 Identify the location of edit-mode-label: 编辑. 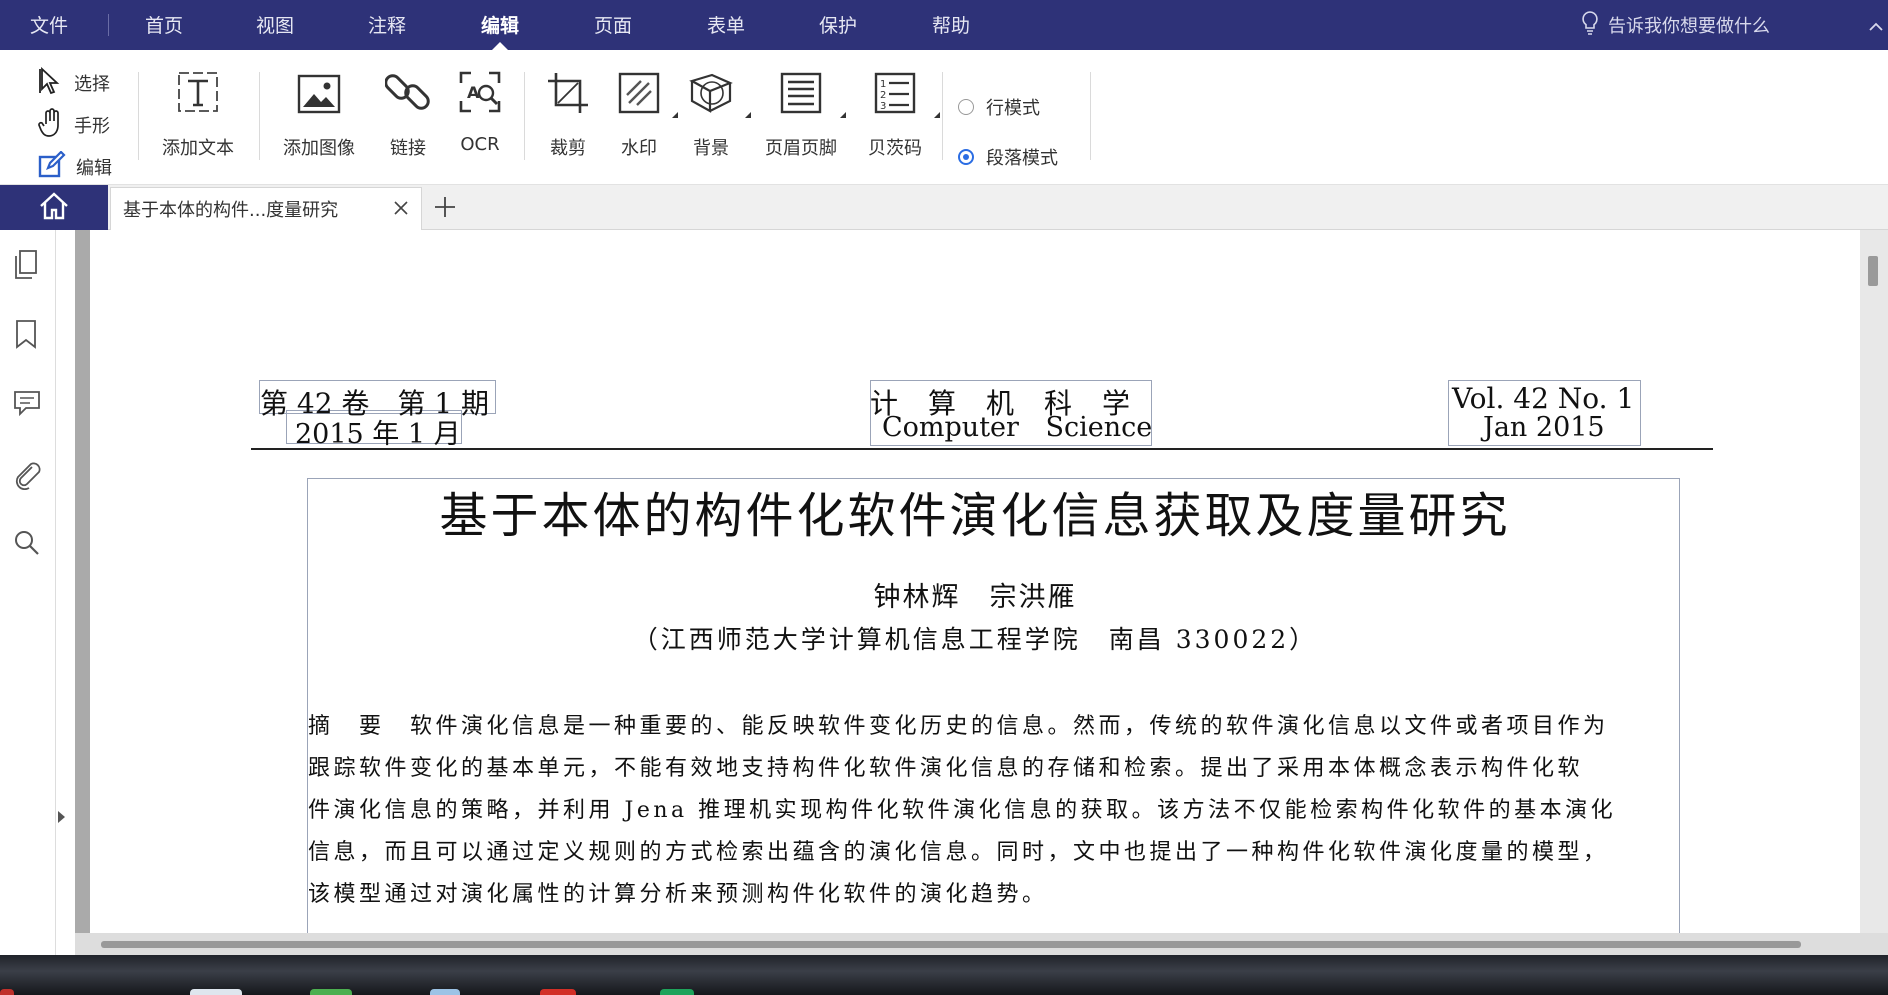
(94, 168).